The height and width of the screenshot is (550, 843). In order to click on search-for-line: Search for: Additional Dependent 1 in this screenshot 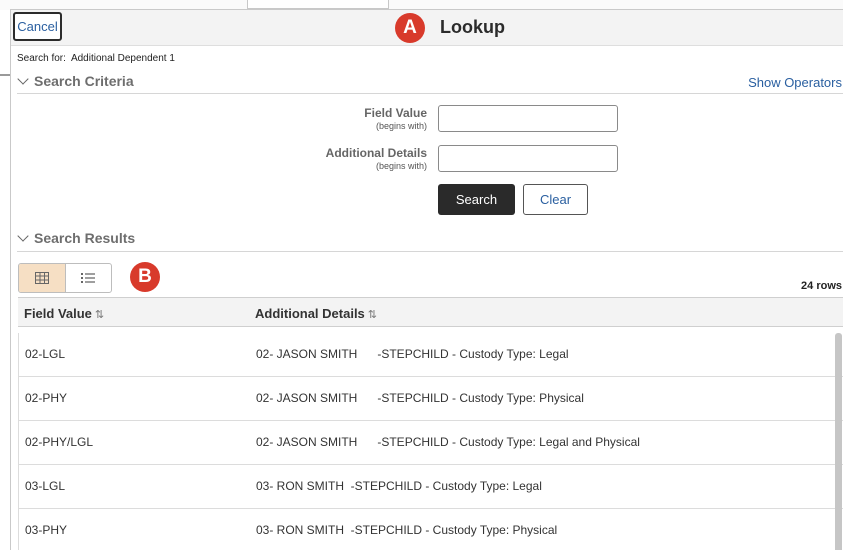, I will do `click(96, 58)`.